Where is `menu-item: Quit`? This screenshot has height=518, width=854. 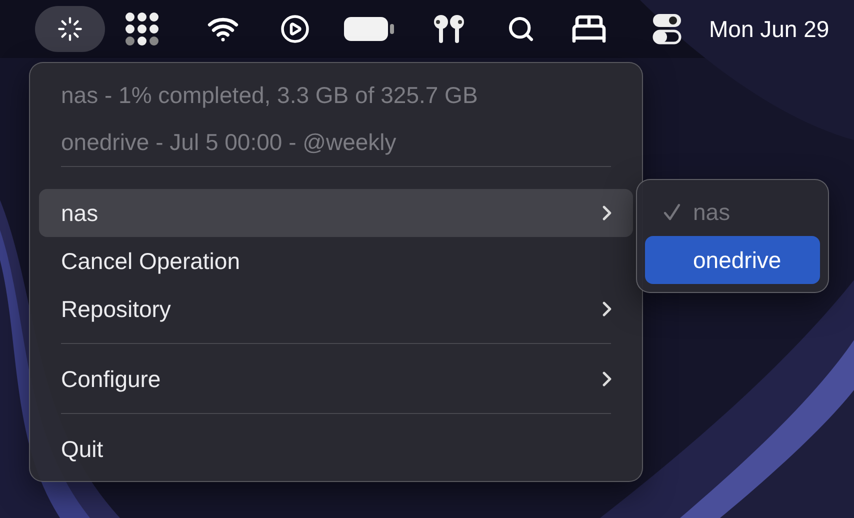 menu-item: Quit is located at coordinates (336, 449).